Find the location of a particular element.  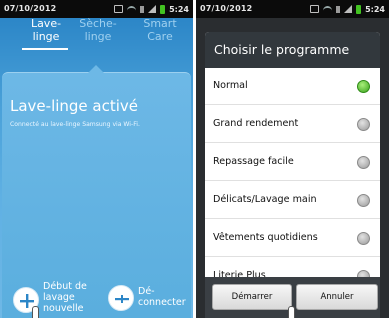

option-label: Délicats/Lavage main is located at coordinates (265, 199).